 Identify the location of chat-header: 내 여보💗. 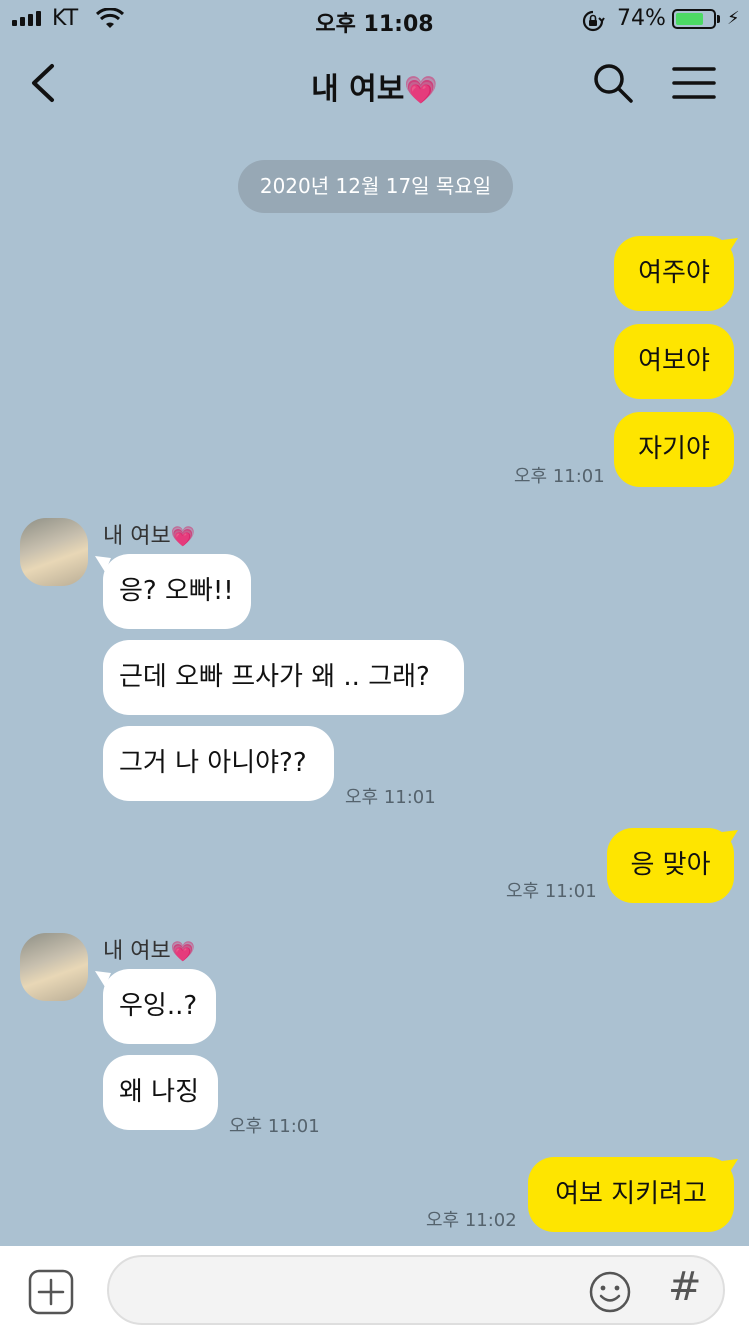
(374, 85).